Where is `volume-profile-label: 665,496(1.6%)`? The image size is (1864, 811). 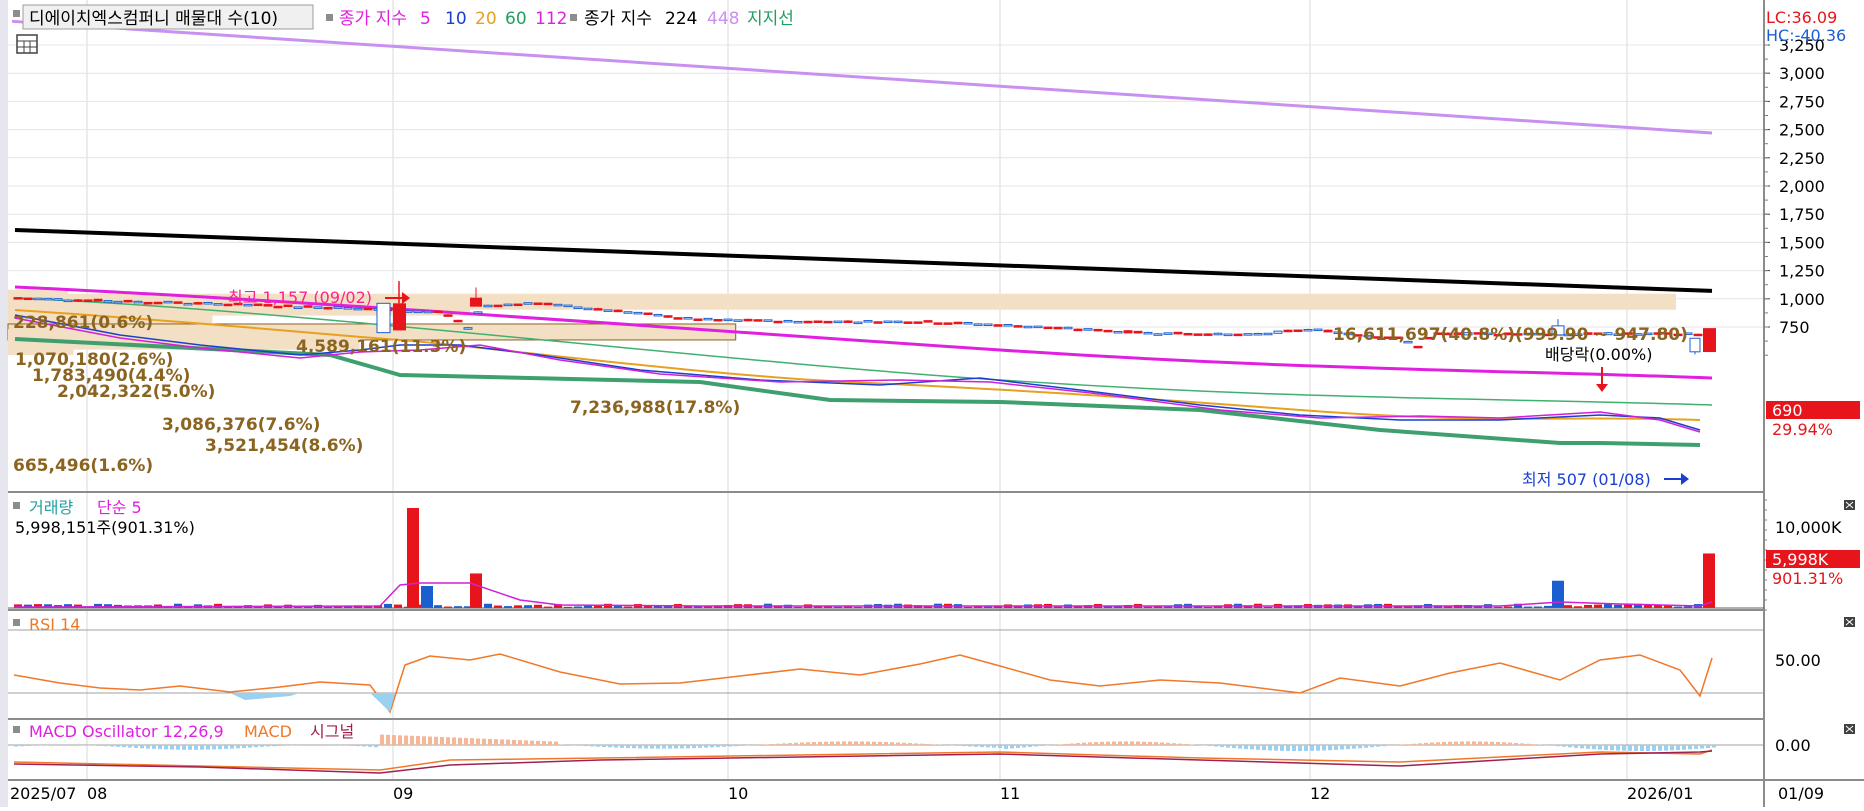
volume-profile-label: 665,496(1.6%) is located at coordinates (83, 466).